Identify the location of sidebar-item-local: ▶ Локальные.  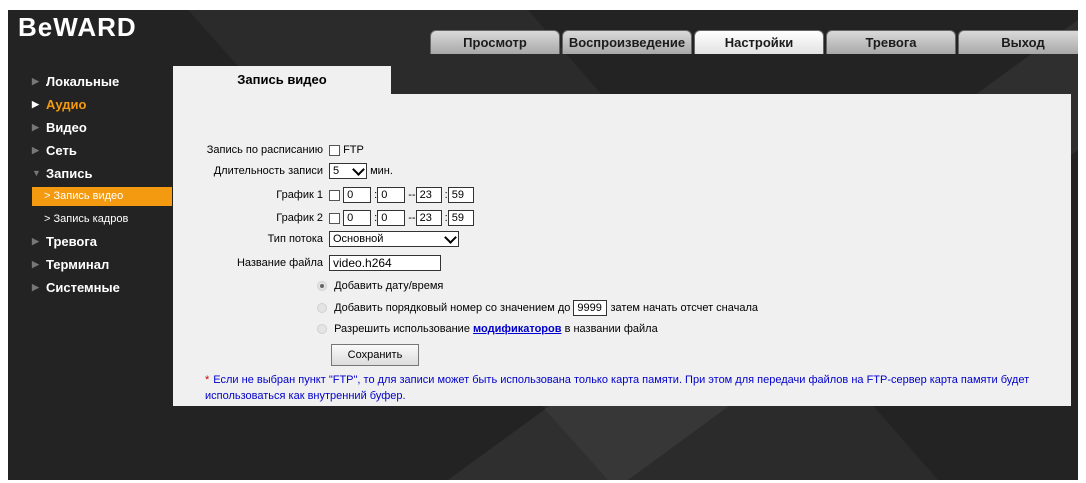
(105, 81).